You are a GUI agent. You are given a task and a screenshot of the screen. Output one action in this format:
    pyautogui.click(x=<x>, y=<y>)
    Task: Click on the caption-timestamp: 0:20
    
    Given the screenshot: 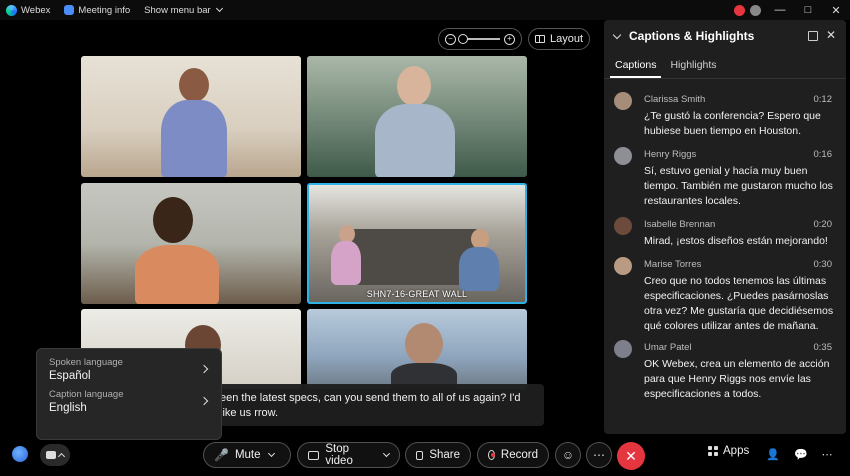 What is the action you would take?
    pyautogui.click(x=823, y=224)
    